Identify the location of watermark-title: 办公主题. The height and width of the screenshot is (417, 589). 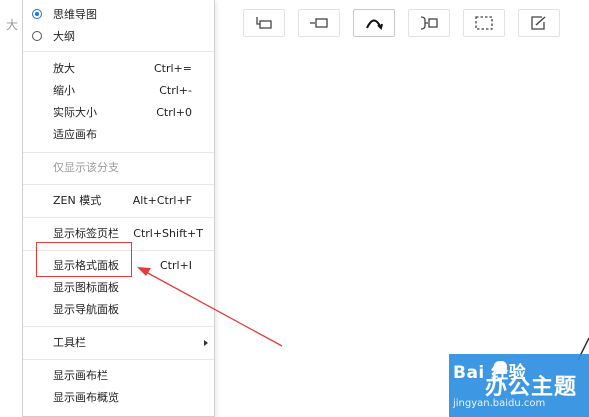
(531, 387).